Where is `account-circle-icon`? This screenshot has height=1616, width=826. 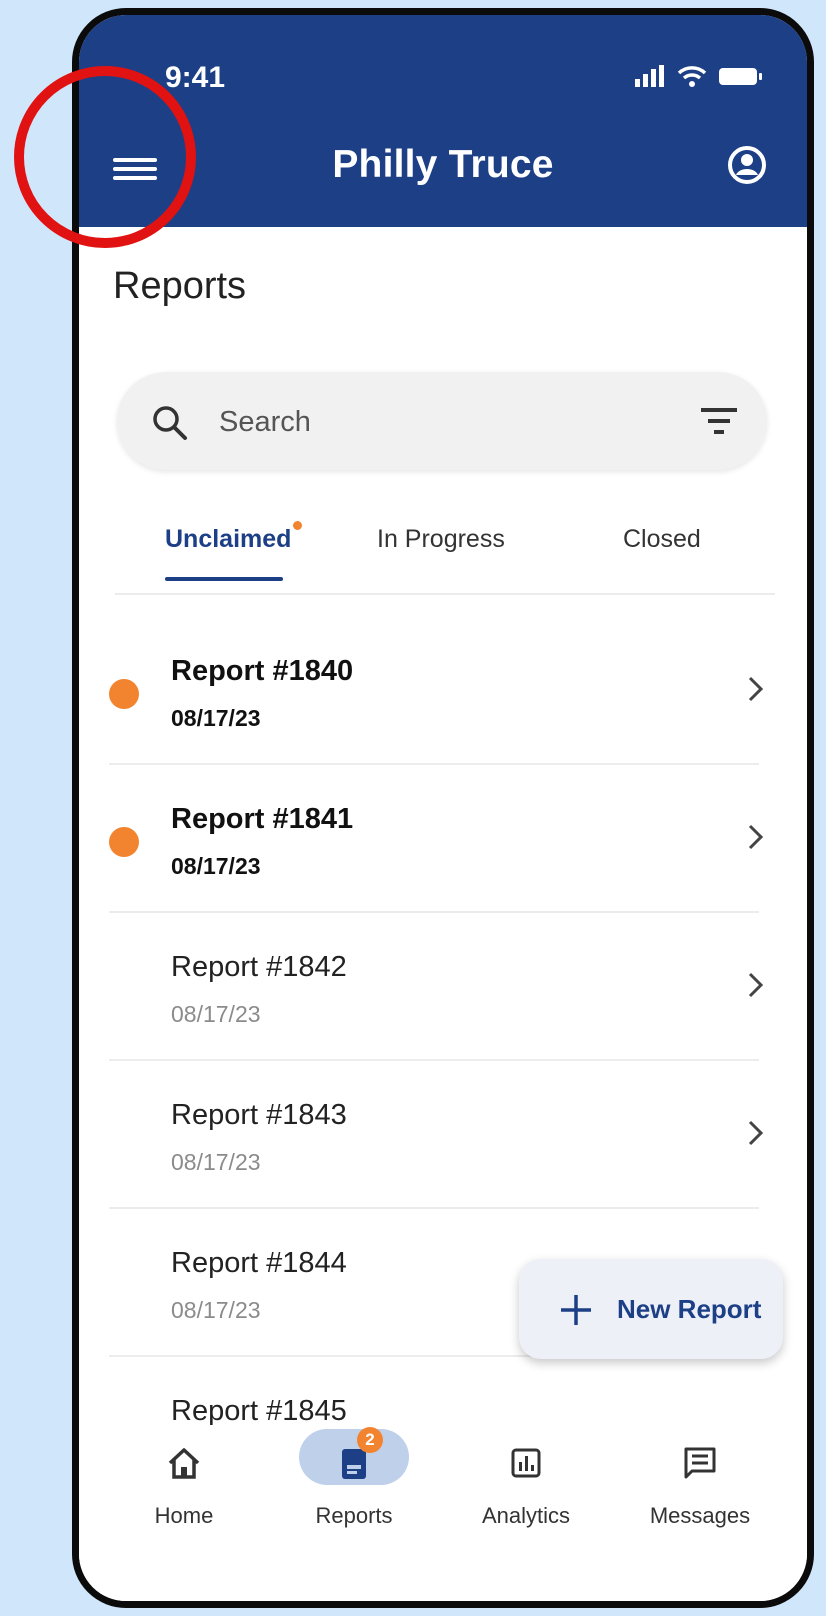 account-circle-icon is located at coordinates (747, 165).